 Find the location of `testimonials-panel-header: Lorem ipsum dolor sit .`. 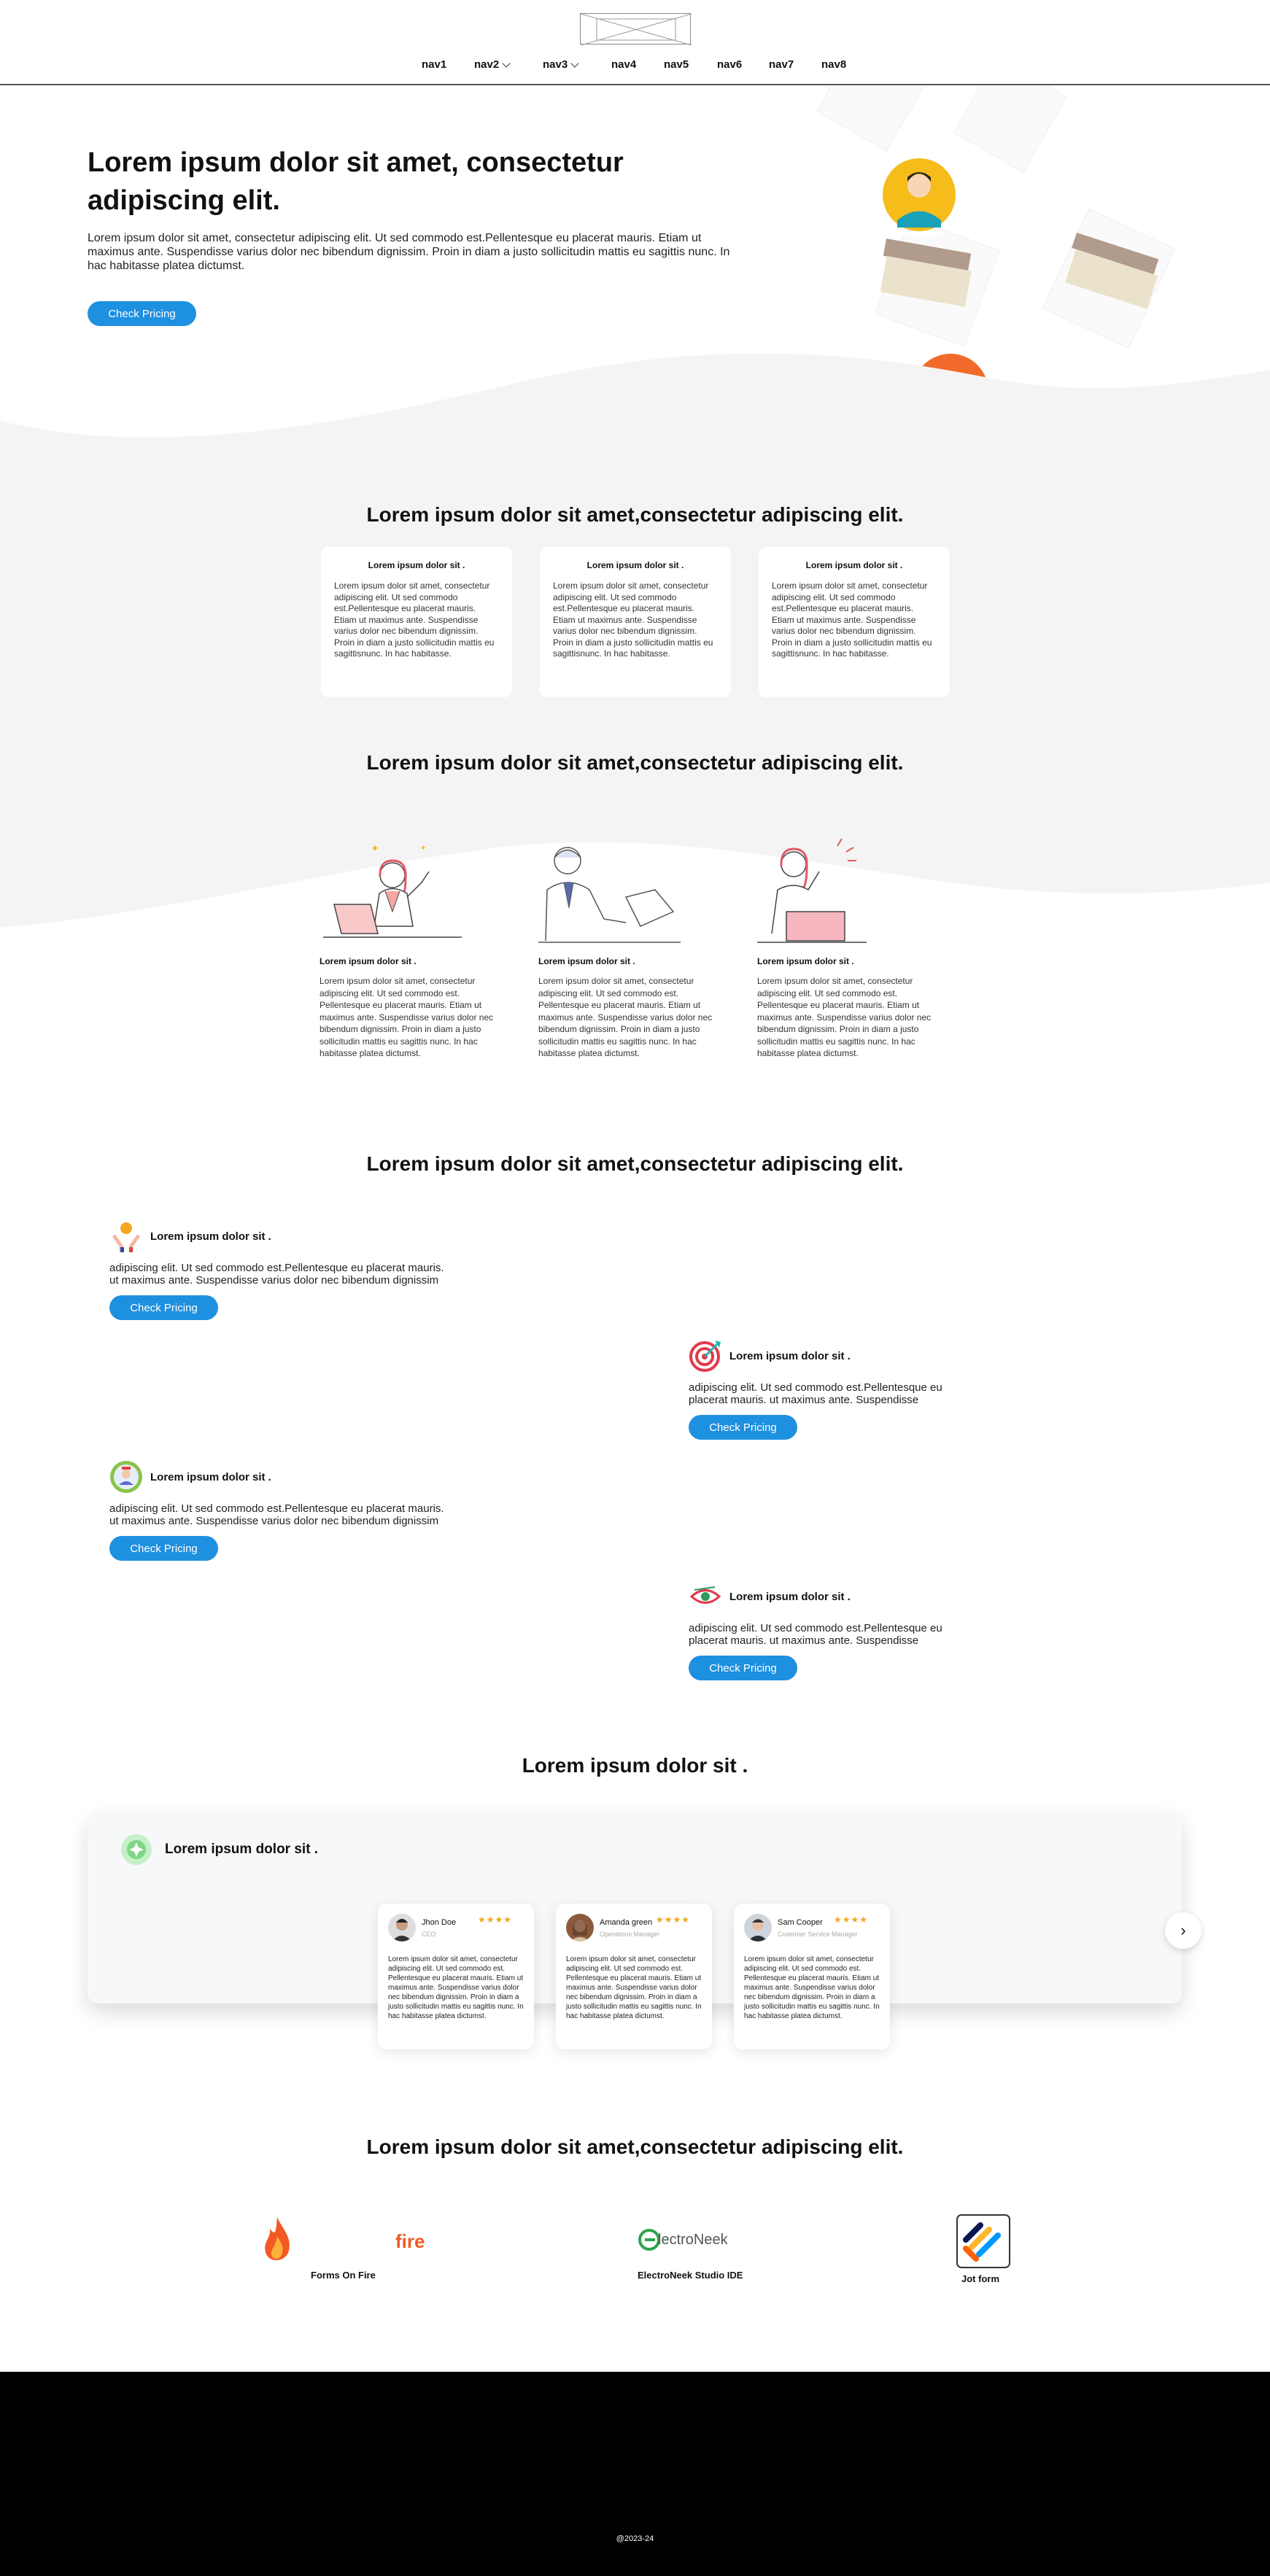

testimonials-panel-header: Lorem ipsum dolor sit . is located at coordinates (219, 1850).